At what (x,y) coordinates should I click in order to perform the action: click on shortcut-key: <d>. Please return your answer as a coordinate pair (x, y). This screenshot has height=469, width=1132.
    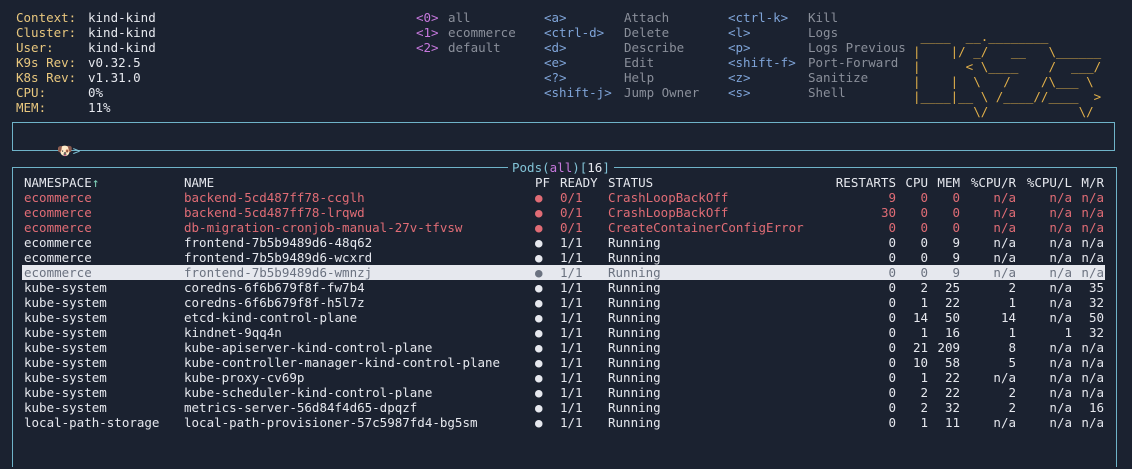
    Looking at the image, I should click on (555, 47).